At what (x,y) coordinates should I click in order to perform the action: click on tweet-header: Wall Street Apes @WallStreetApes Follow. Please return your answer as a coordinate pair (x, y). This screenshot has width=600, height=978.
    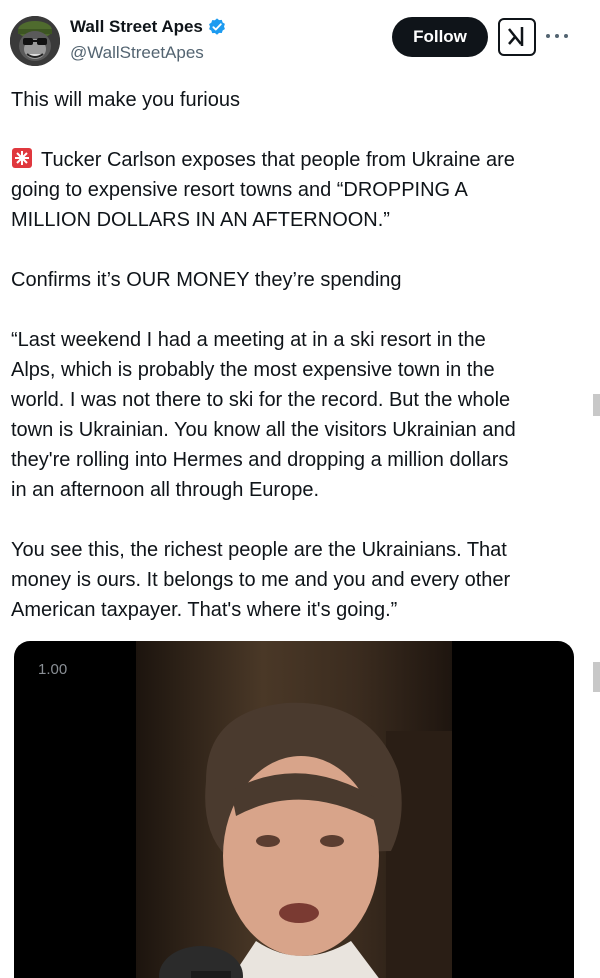
    Looking at the image, I should click on (300, 39).